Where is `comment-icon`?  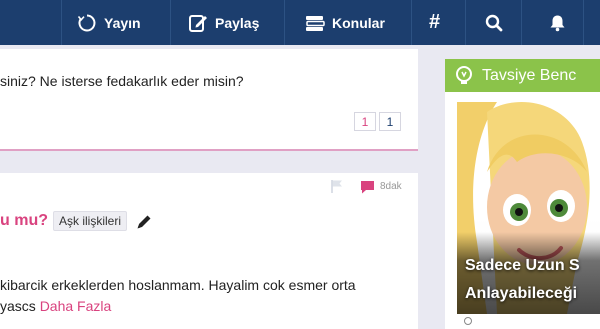 comment-icon is located at coordinates (367, 187).